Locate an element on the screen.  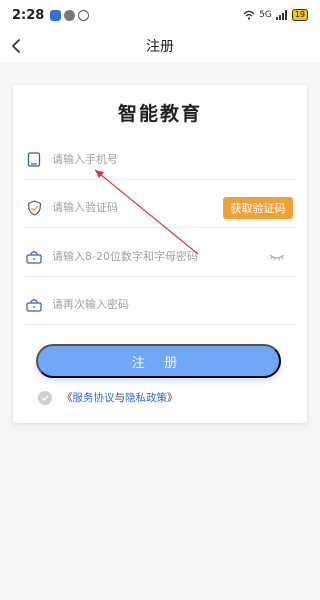
chevron-left-icon is located at coordinates (16, 46).